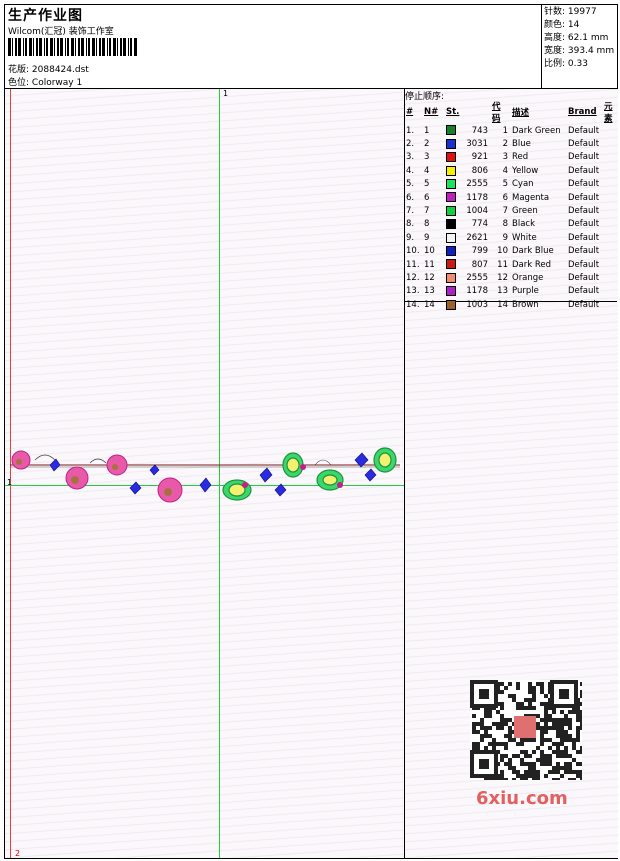  Describe the element at coordinates (477, 277) in the screenshot. I see `stitch-count: 2555` at that location.